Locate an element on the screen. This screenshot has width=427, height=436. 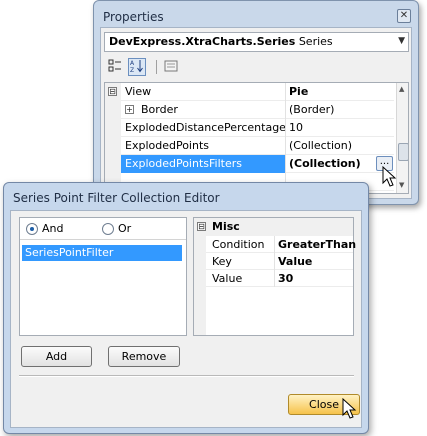
conjunction-radio-group: And Or is located at coordinates (103, 229).